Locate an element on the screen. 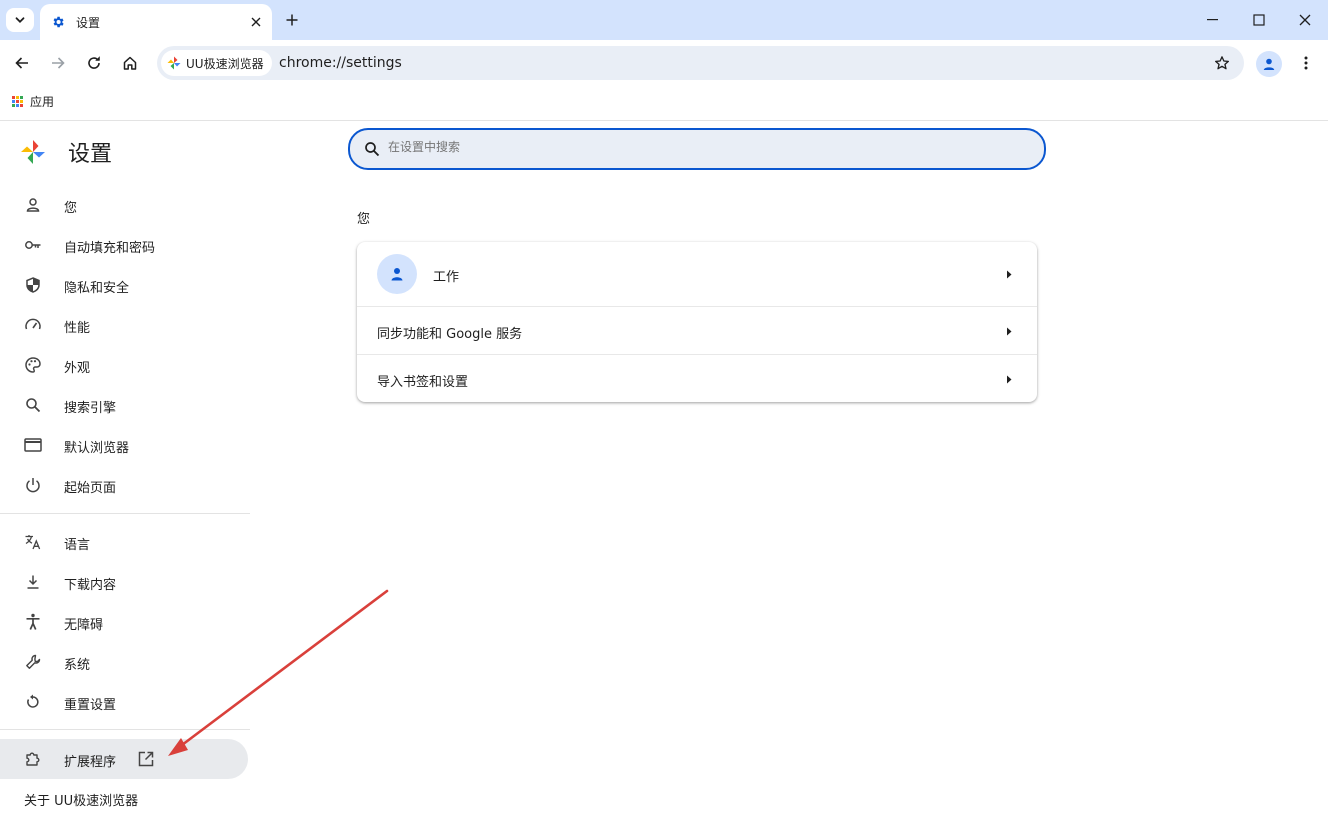 Image resolution: width=1328 pixels, height=832 pixels. window-close-icon is located at coordinates (1305, 20).